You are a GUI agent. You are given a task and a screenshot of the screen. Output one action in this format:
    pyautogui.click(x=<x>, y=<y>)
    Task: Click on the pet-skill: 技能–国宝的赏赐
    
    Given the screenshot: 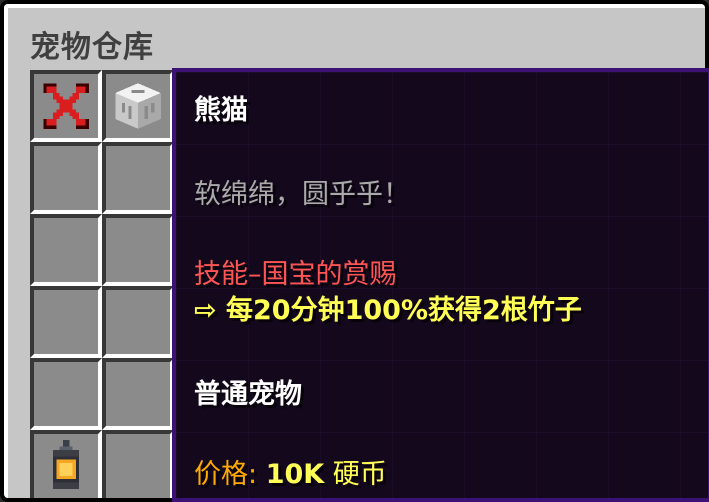 What is the action you would take?
    pyautogui.click(x=295, y=274)
    